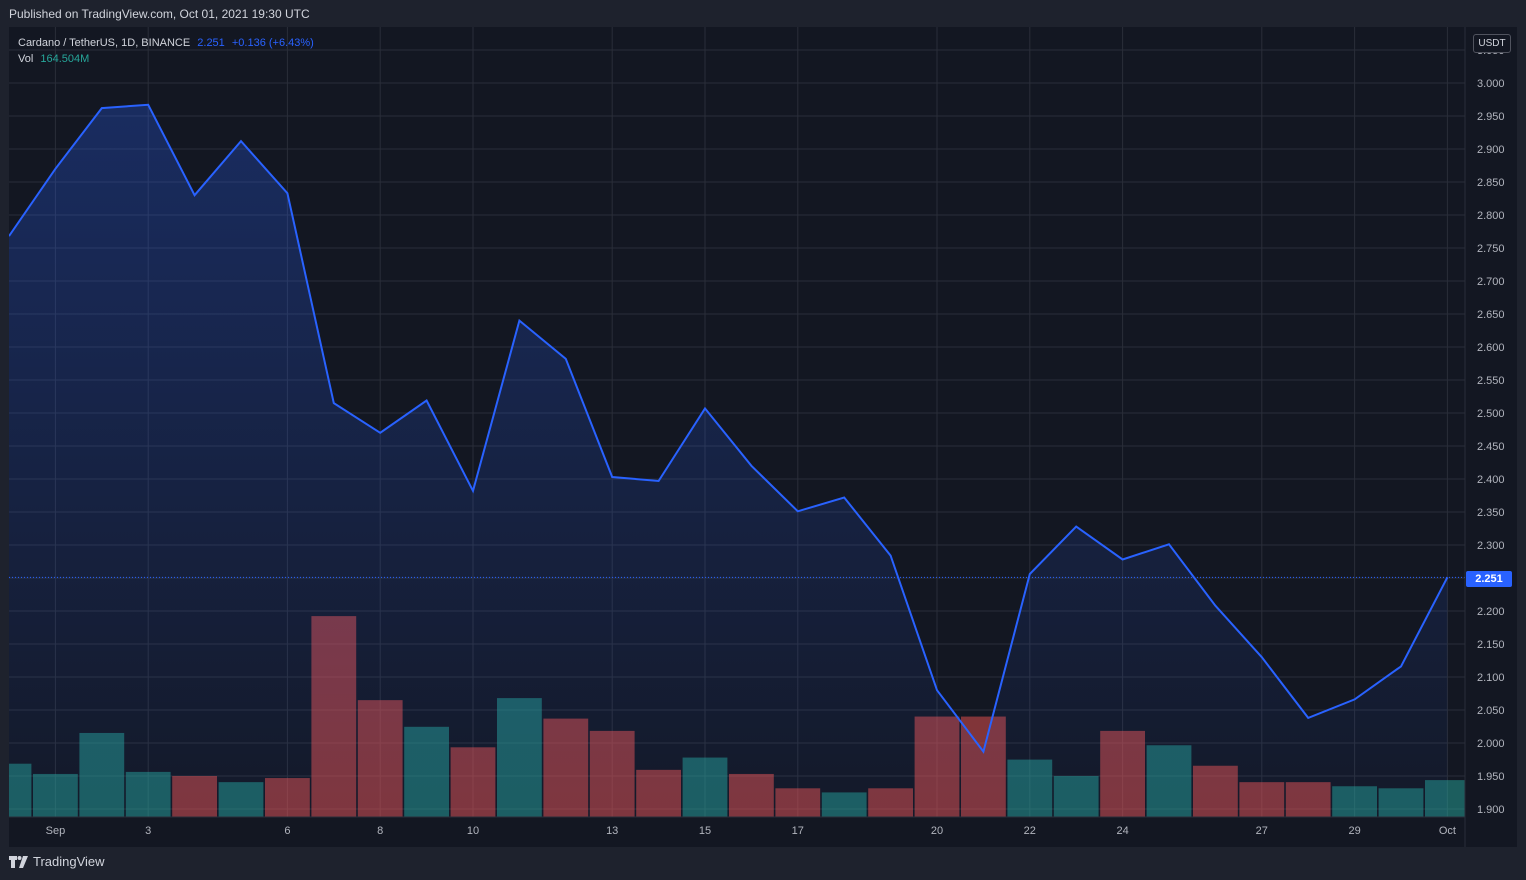  I want to click on price-tick-label: 2.750, so click(1491, 249).